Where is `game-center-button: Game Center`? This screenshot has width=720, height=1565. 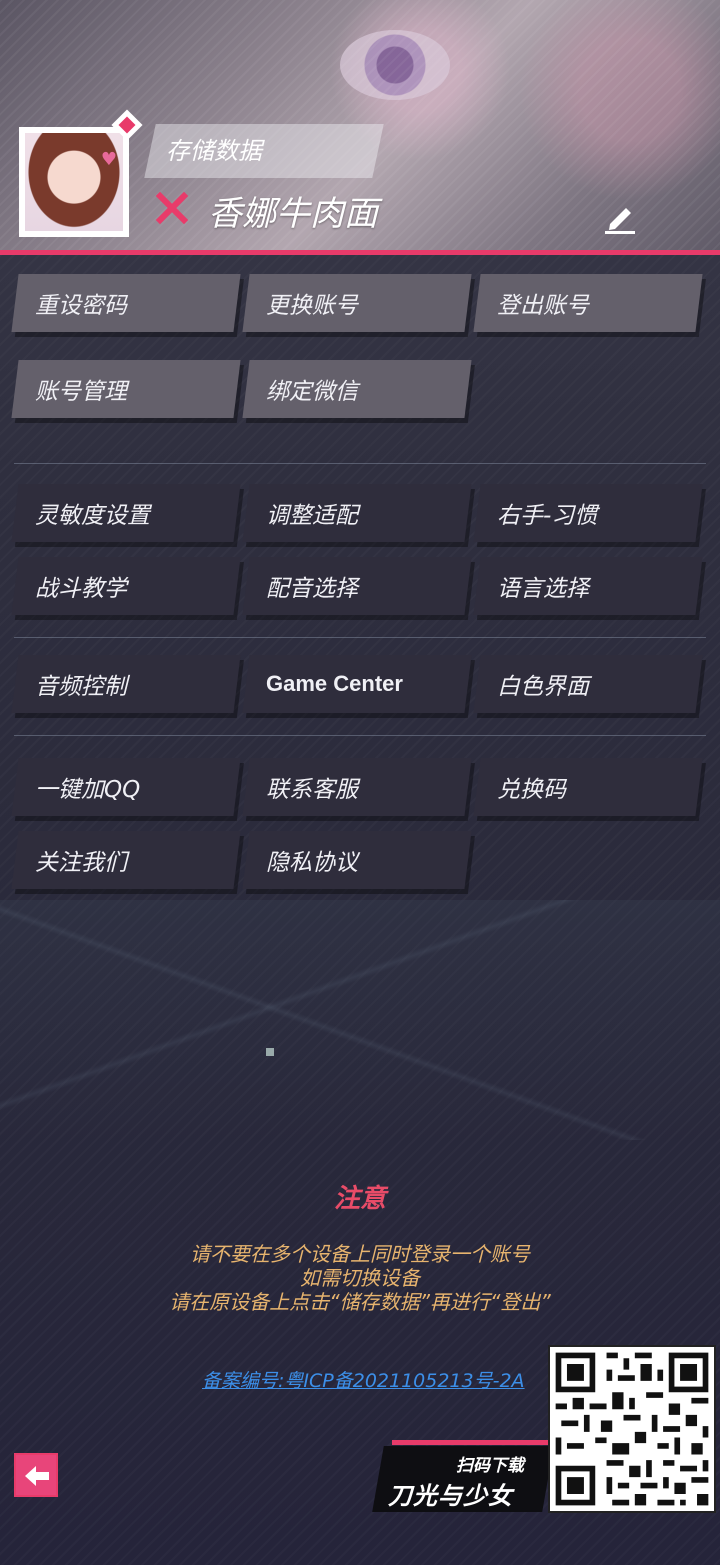 game-center-button: Game Center is located at coordinates (357, 684).